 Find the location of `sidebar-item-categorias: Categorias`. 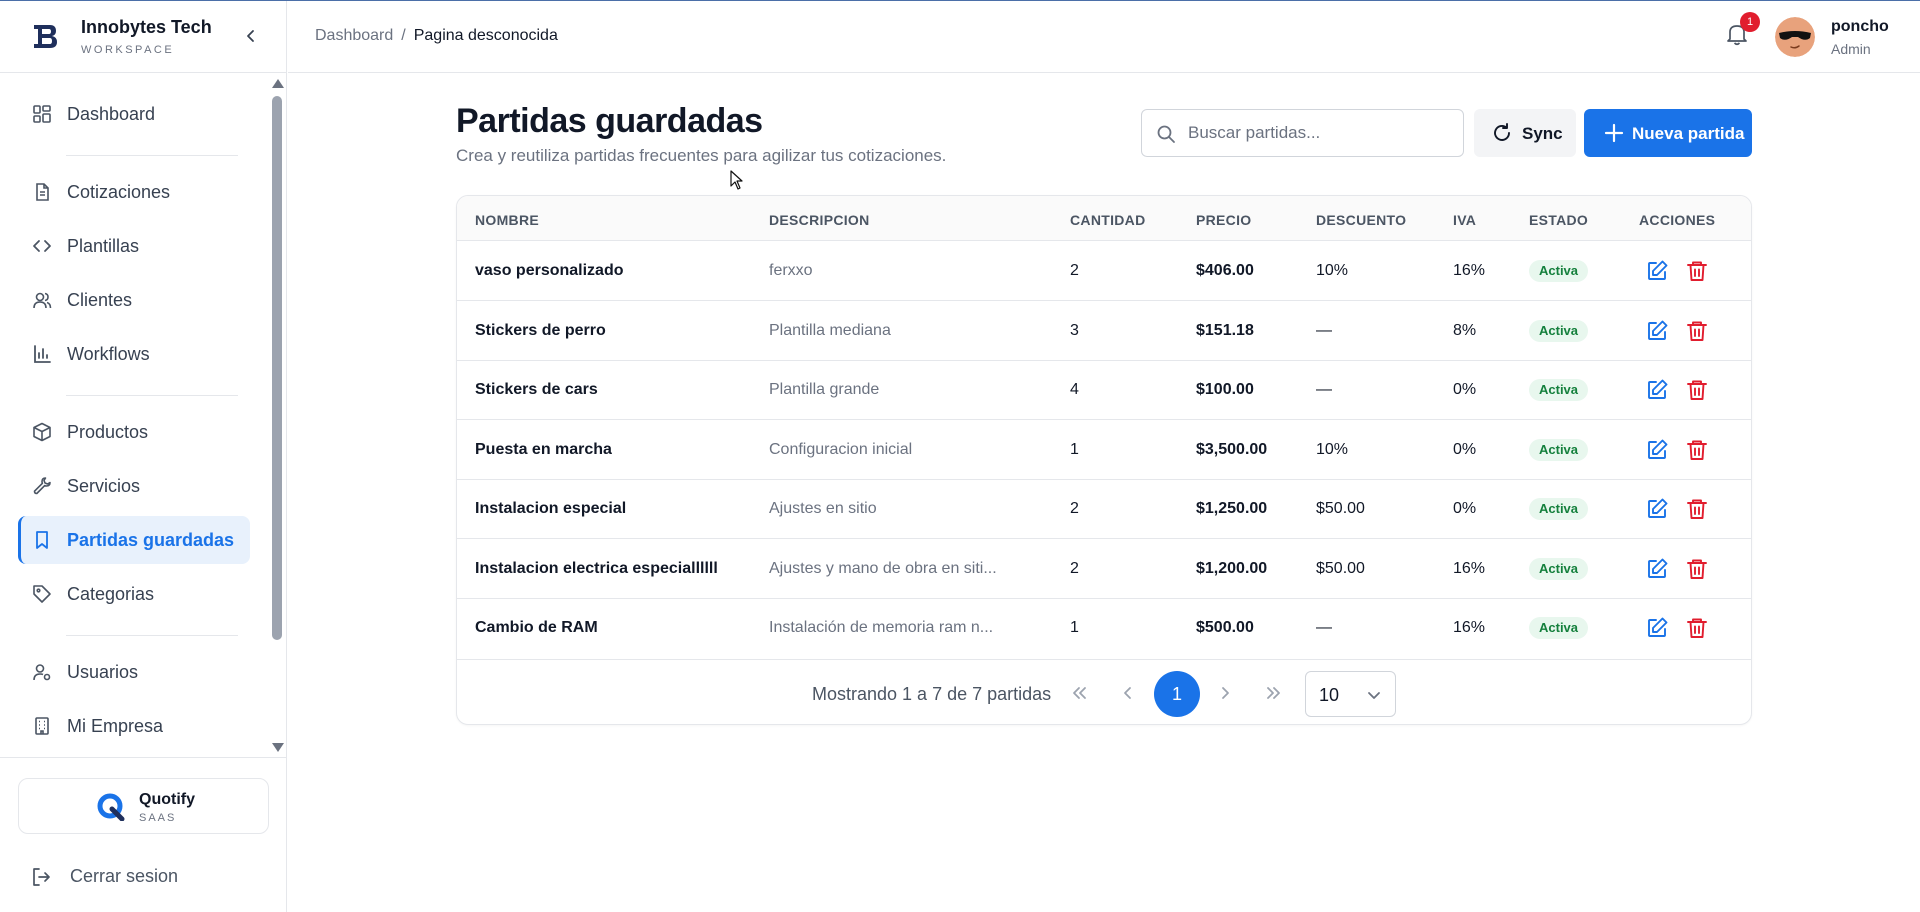

sidebar-item-categorias: Categorias is located at coordinates (134, 594).